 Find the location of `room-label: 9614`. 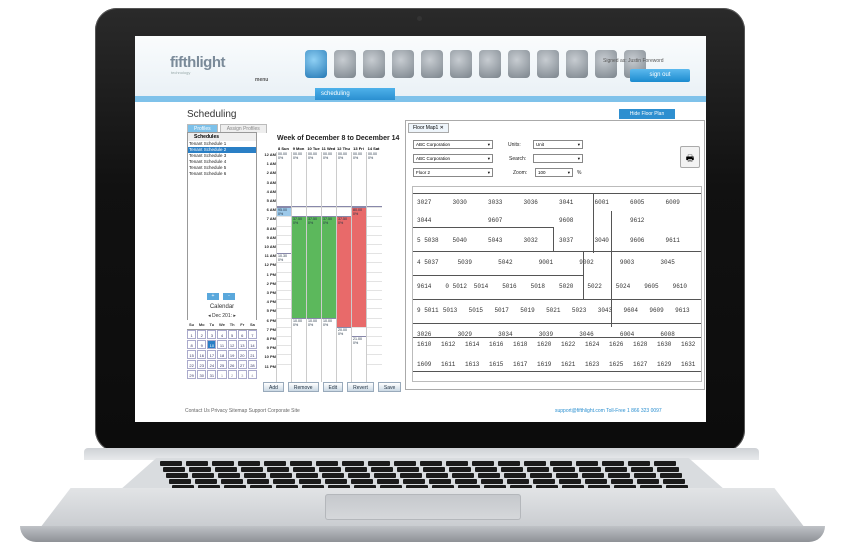

room-label: 9614 is located at coordinates (424, 286).